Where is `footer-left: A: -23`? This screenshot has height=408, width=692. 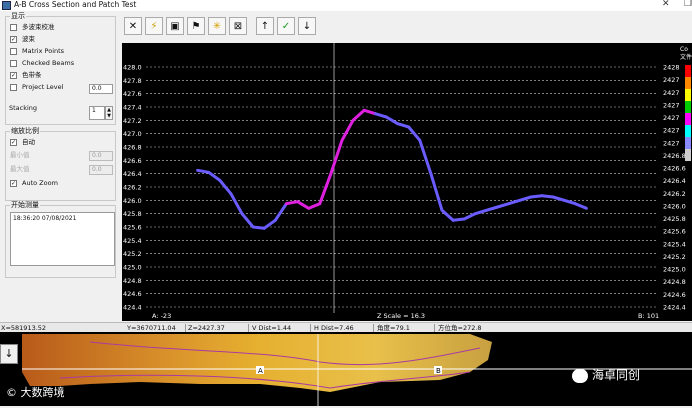 footer-left: A: -23 is located at coordinates (161, 316).